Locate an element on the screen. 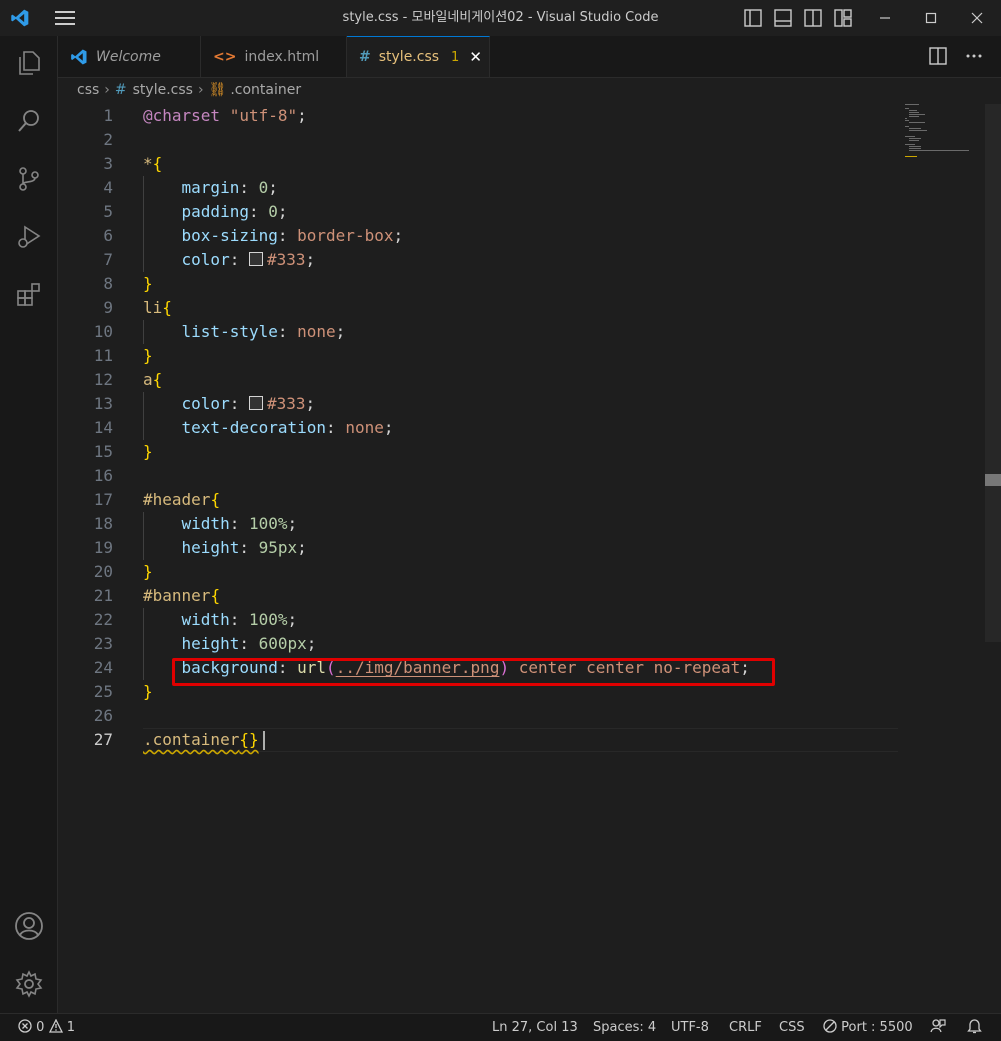 The height and width of the screenshot is (1041, 1001). tab-label: index.html is located at coordinates (282, 56).